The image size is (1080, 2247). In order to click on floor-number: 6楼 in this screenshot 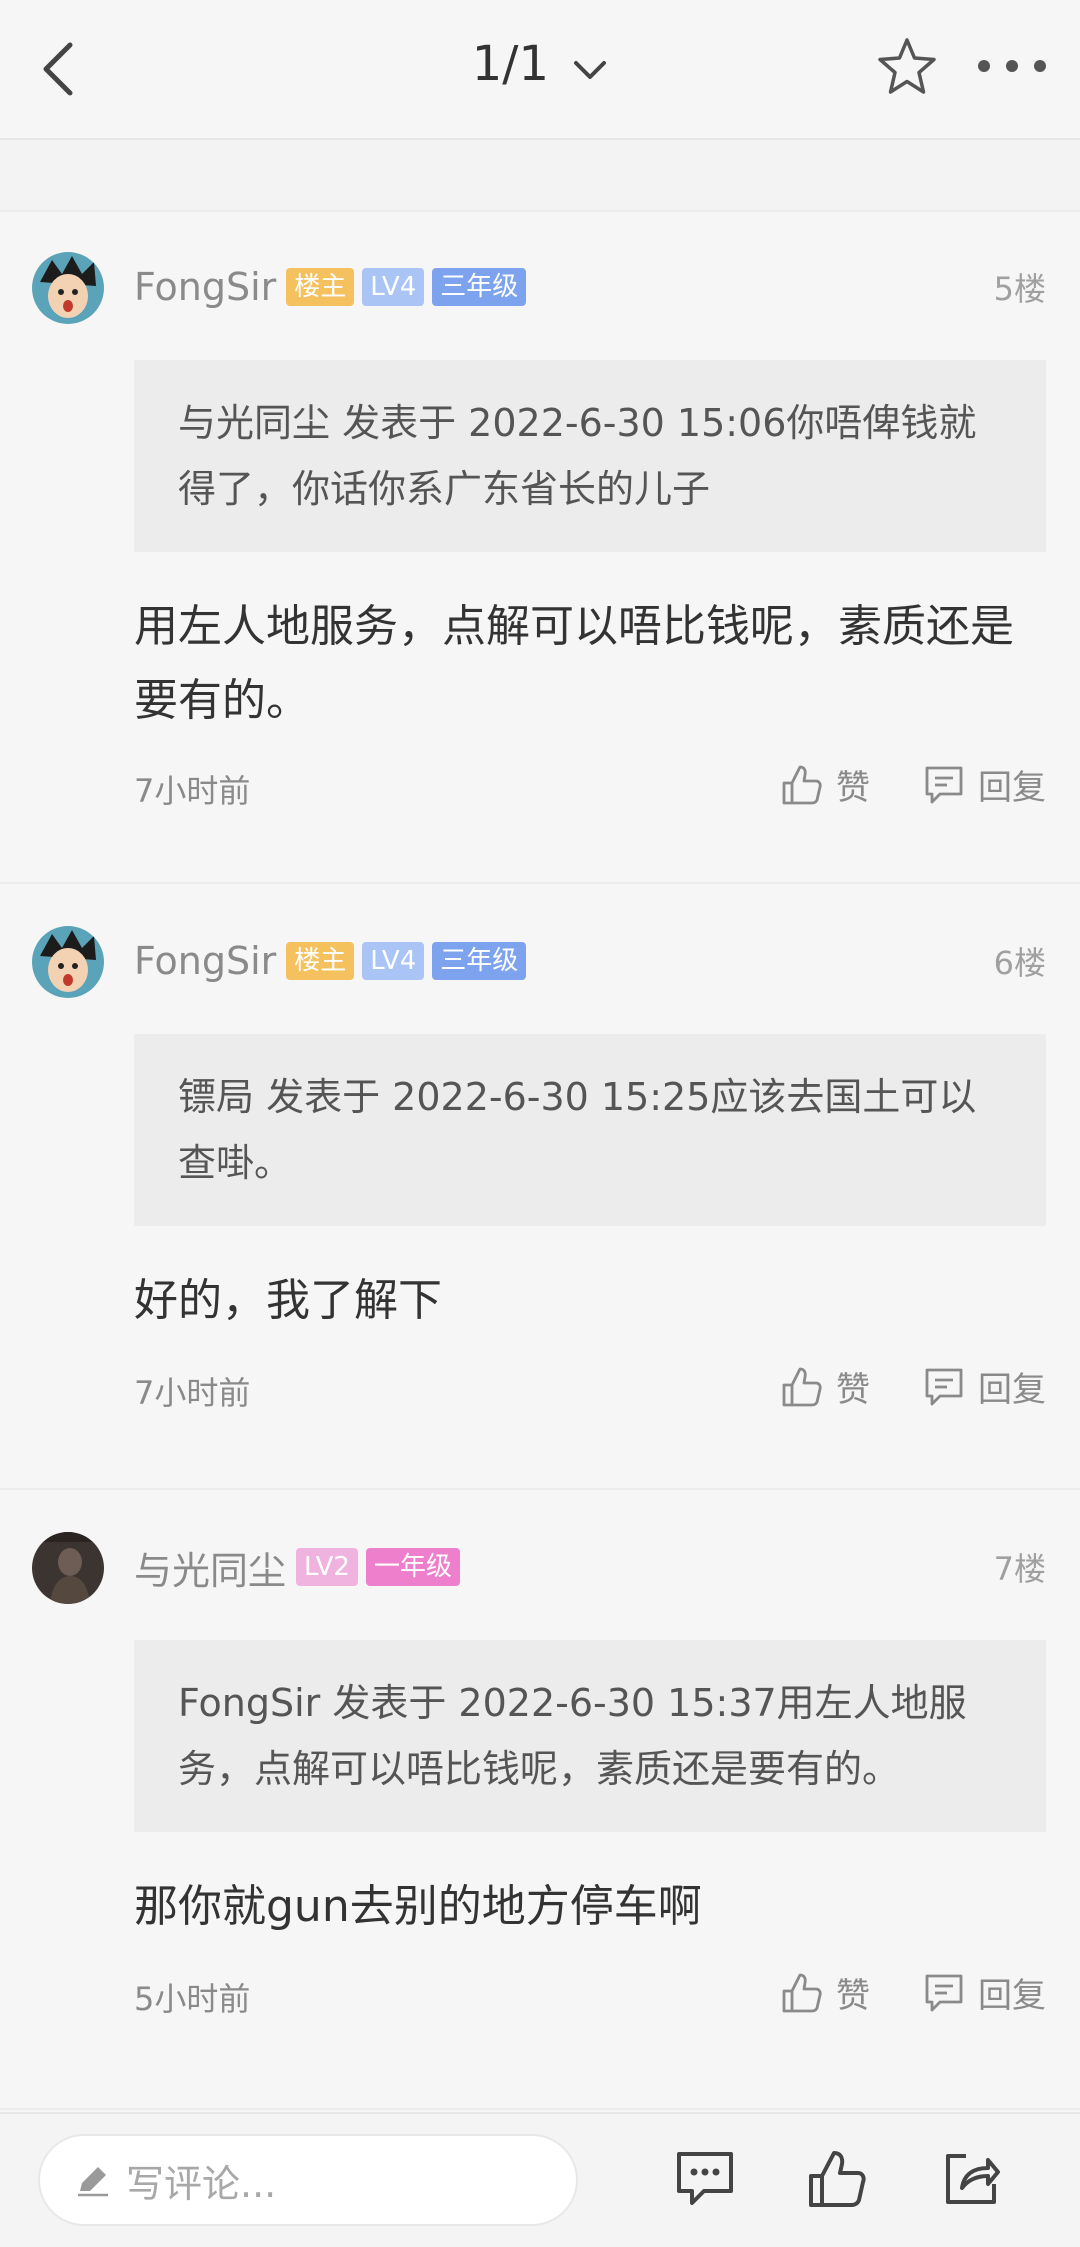, I will do `click(1019, 963)`.